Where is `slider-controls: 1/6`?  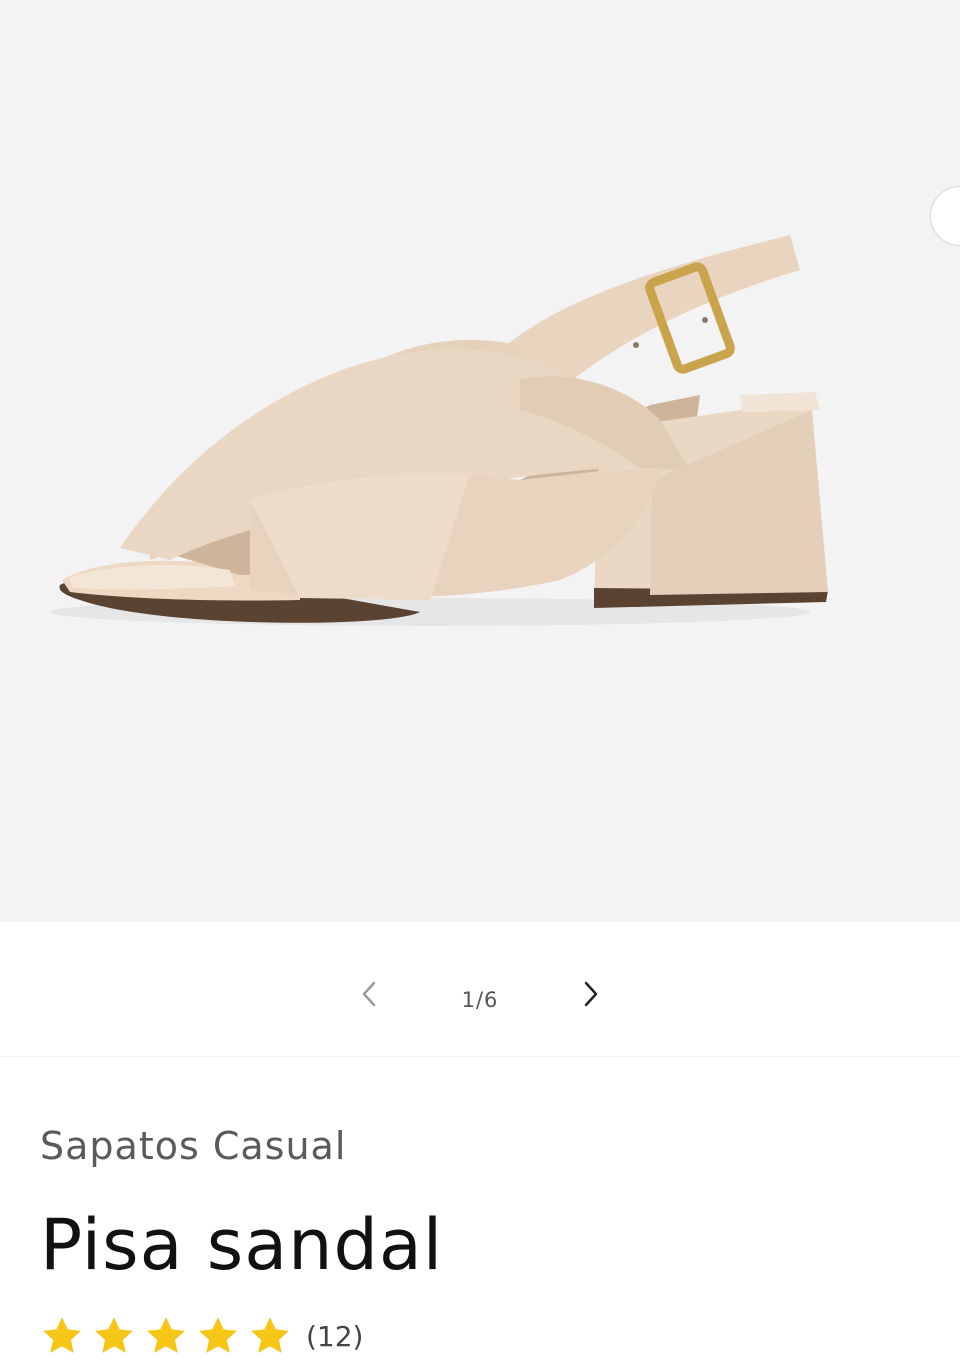
slider-controls: 1/6 is located at coordinates (480, 989).